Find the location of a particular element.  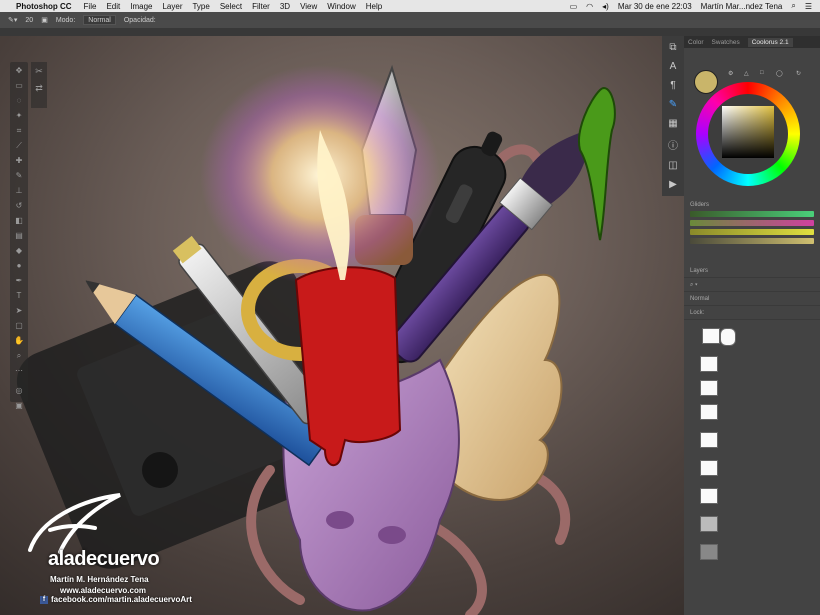

secondary-tools: ✂ ⇄ is located at coordinates (39, 85).